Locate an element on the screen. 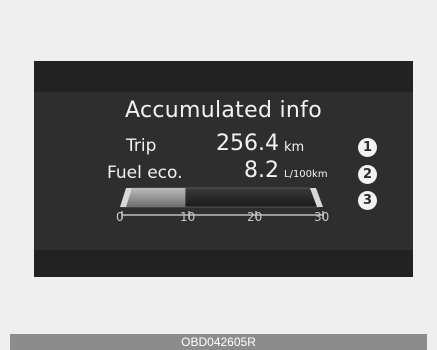  gauge-tick-label-30: 30 is located at coordinates (322, 217).